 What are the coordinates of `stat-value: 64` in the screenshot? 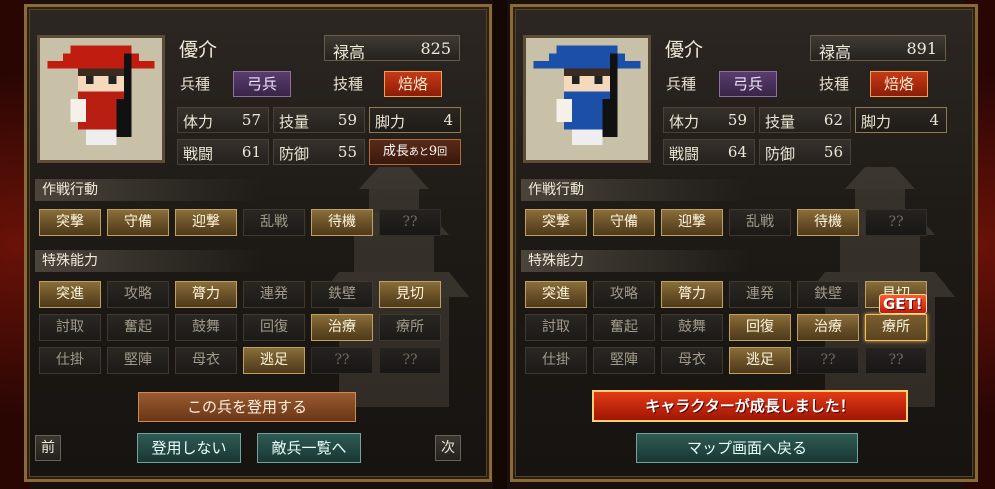 It's located at (737, 152).